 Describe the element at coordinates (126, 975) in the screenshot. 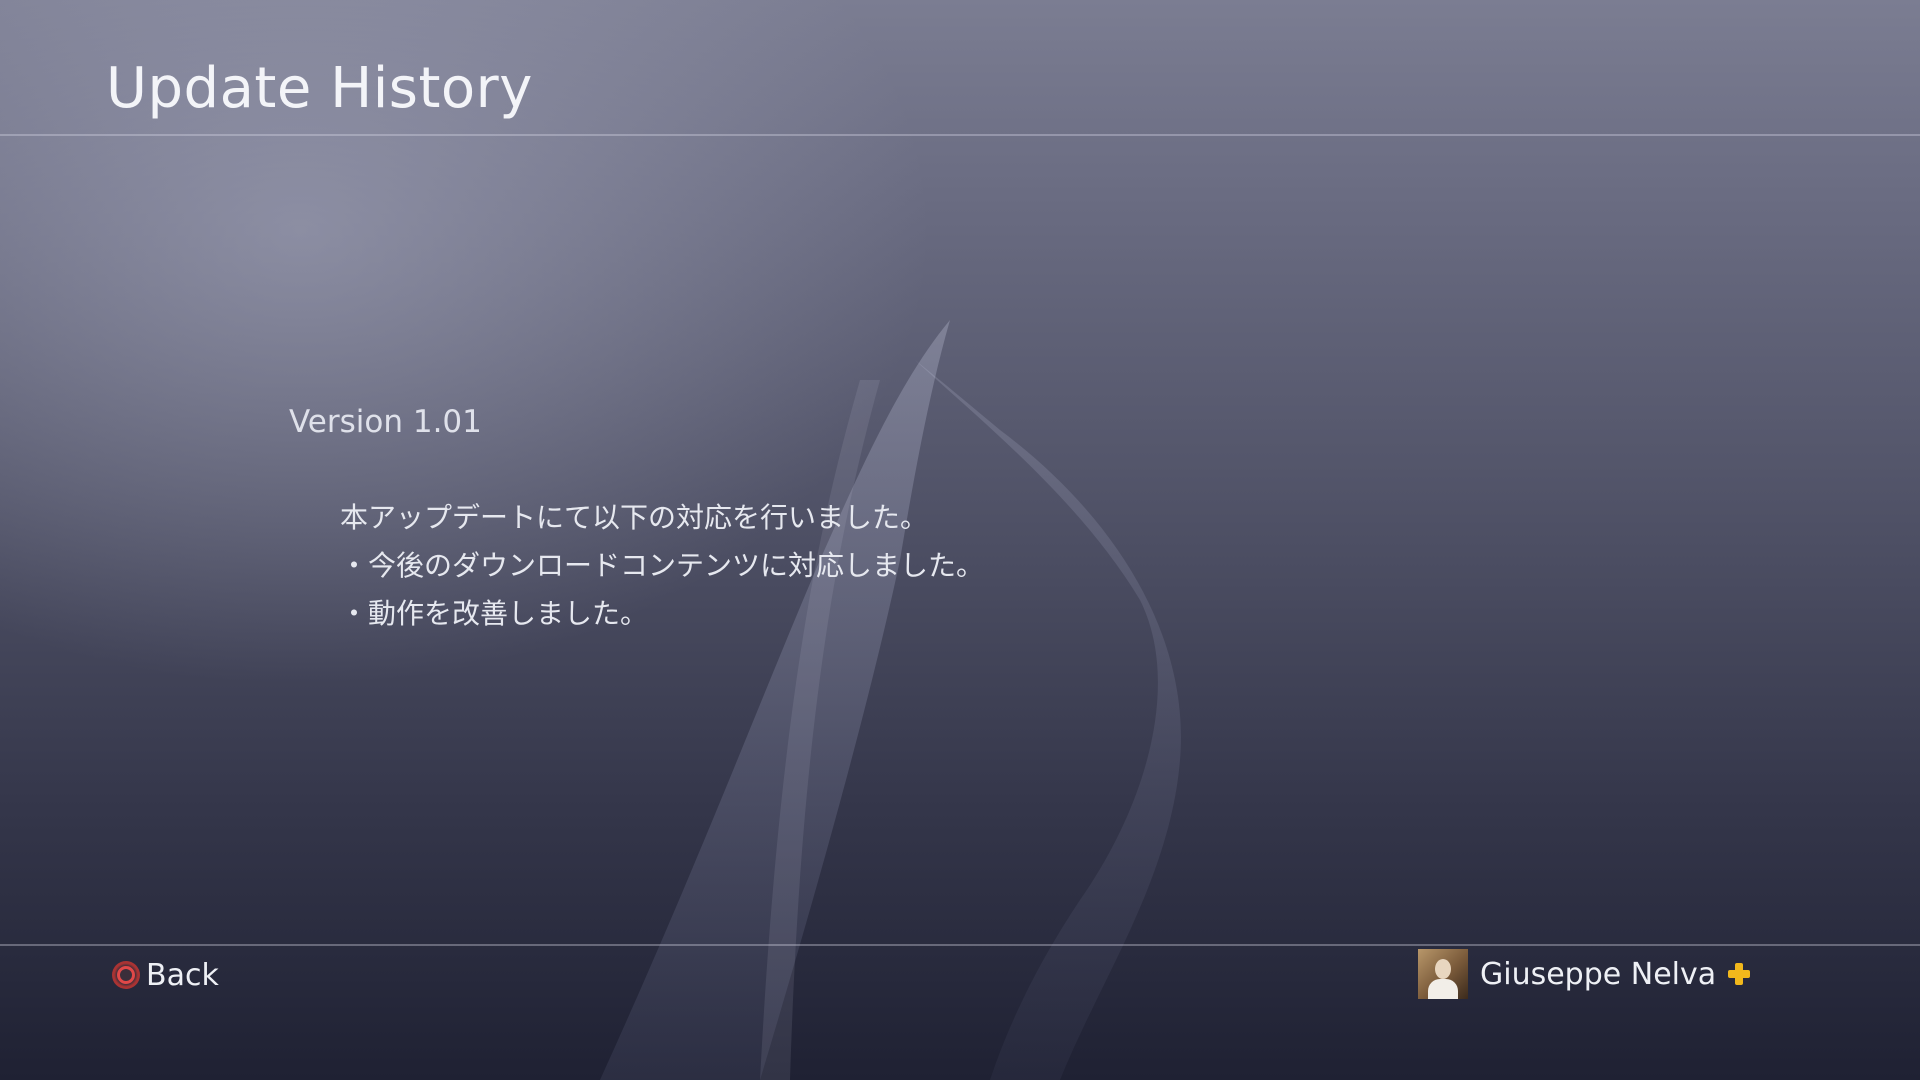

I see `circle-button-icon` at that location.